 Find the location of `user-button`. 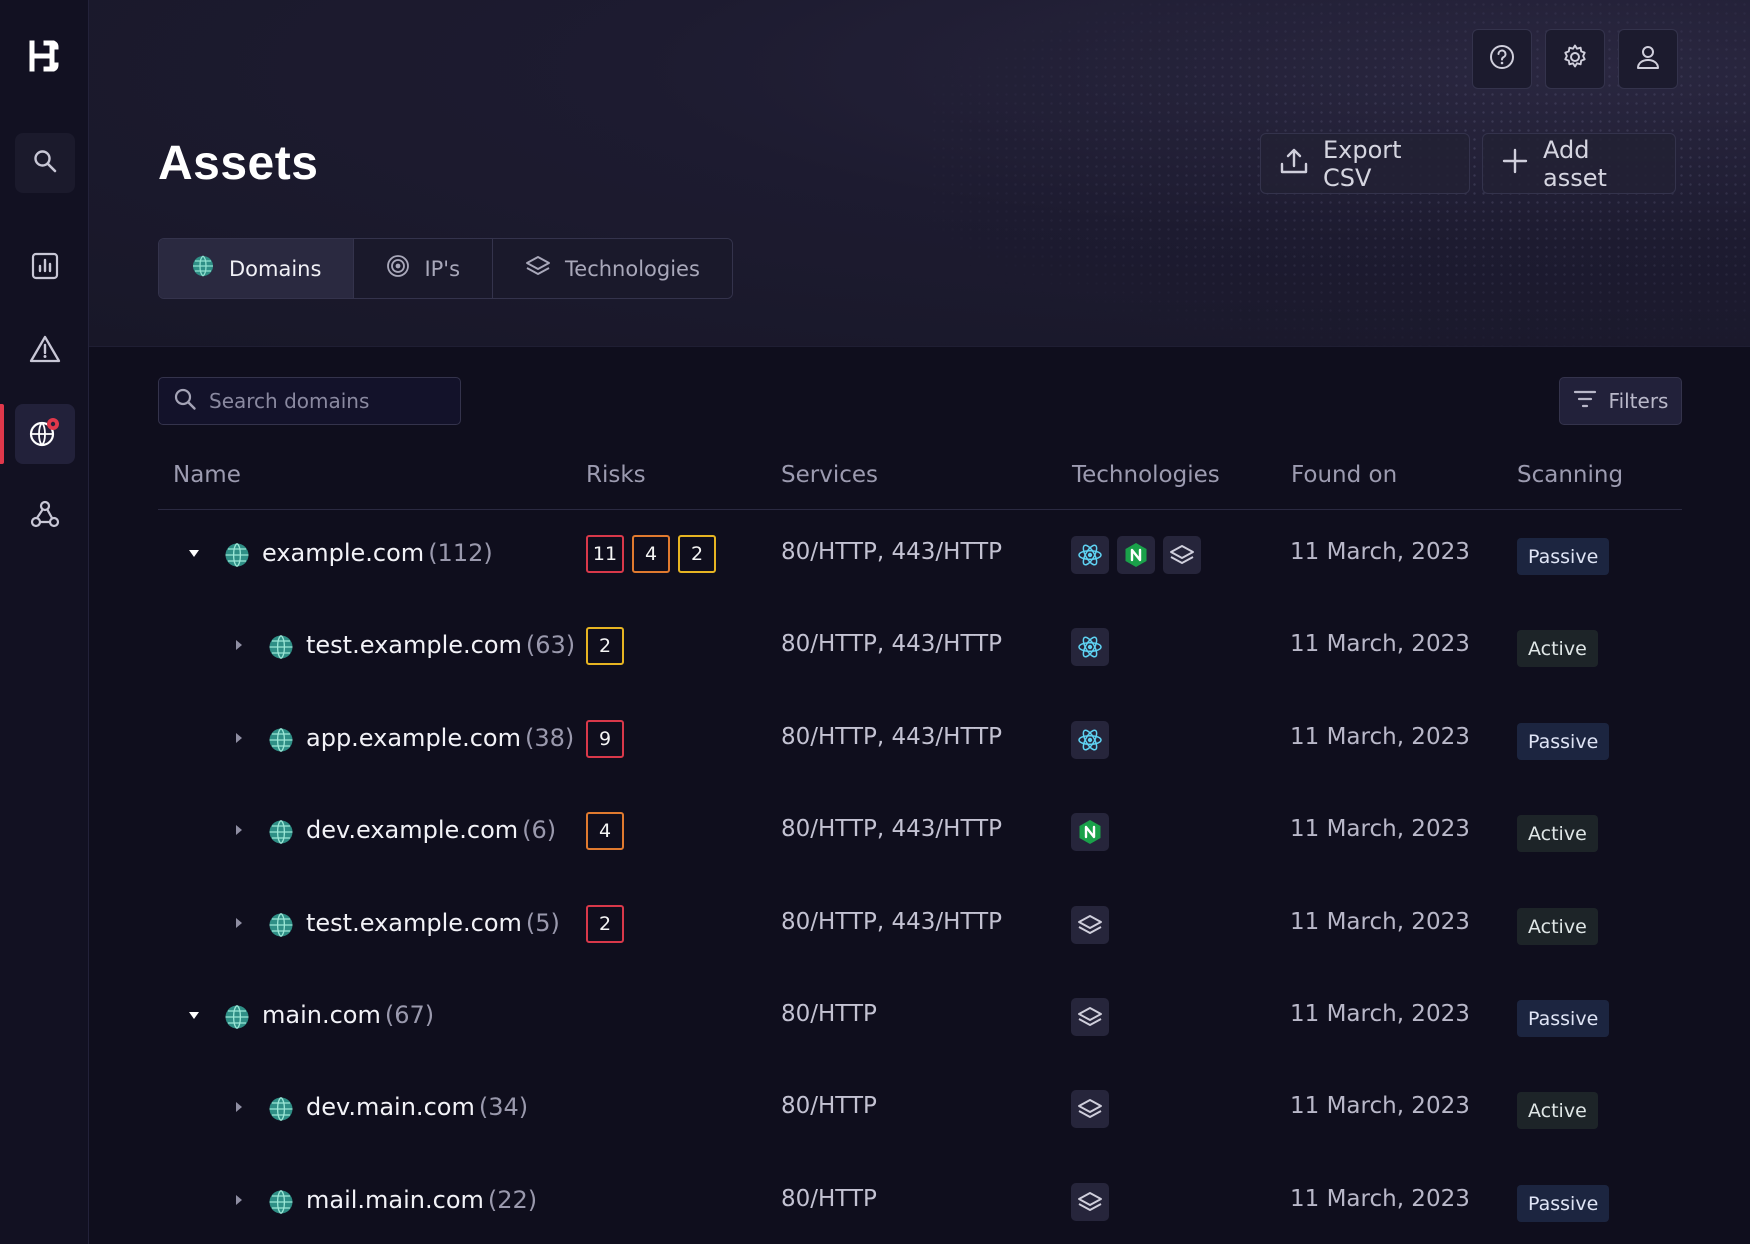

user-button is located at coordinates (1648, 59).